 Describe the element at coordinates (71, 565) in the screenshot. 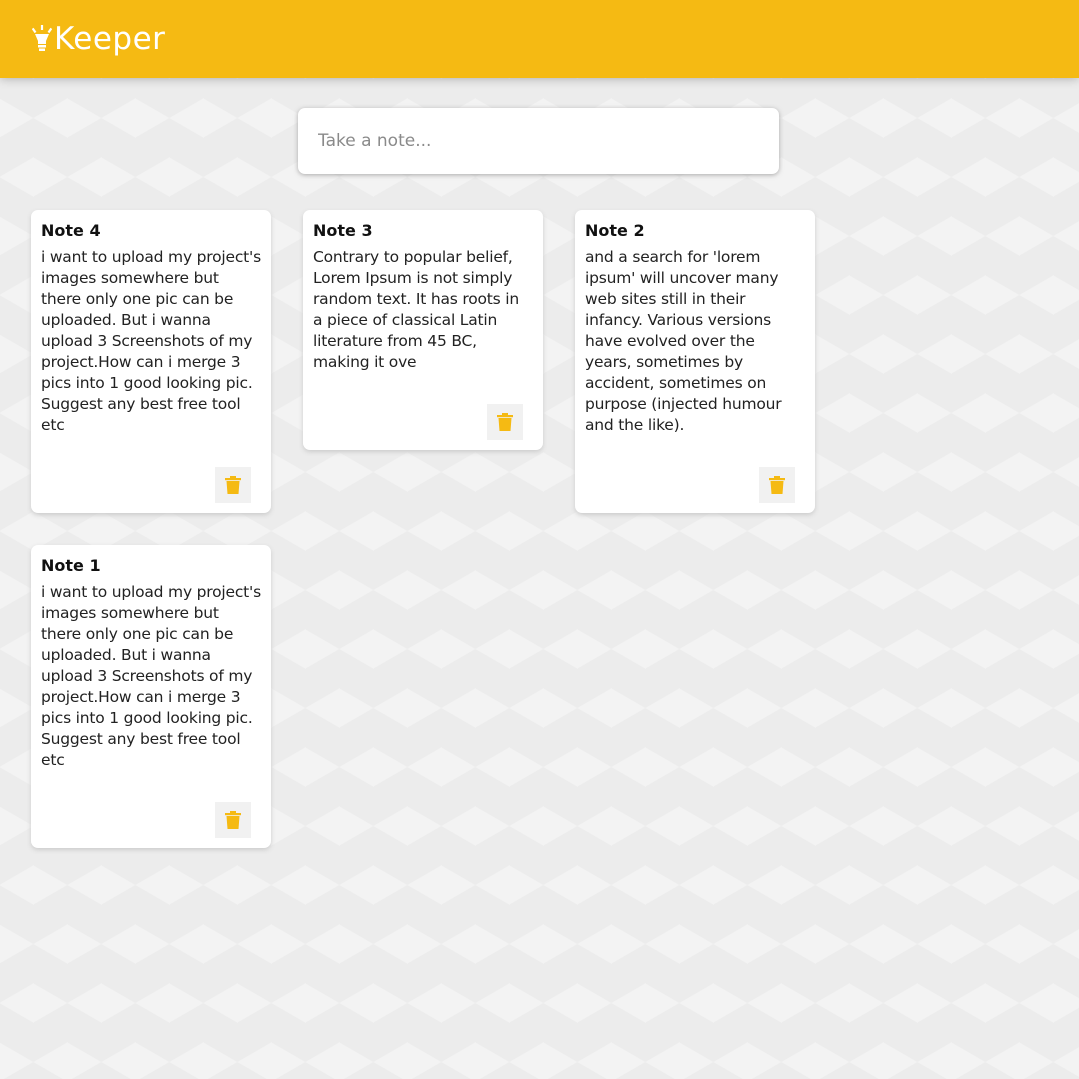

I see `note-title: Note 1` at that location.